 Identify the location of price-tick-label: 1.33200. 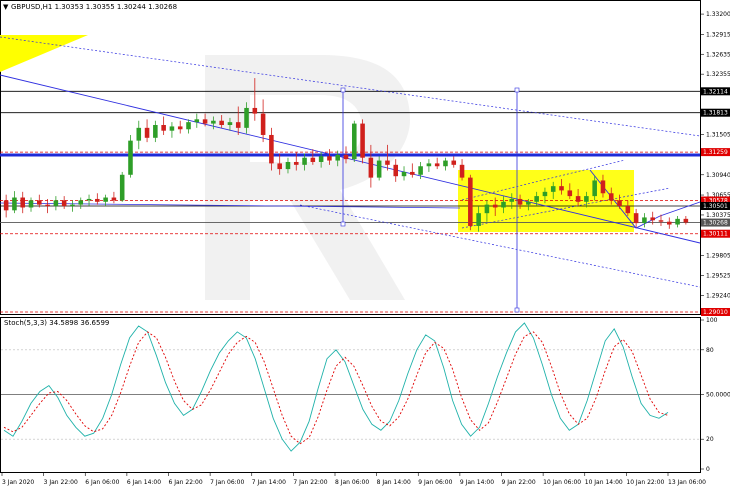
(718, 14).